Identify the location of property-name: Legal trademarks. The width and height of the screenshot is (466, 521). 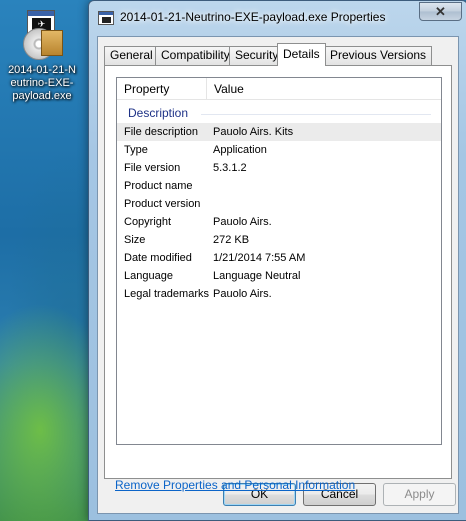
(166, 294).